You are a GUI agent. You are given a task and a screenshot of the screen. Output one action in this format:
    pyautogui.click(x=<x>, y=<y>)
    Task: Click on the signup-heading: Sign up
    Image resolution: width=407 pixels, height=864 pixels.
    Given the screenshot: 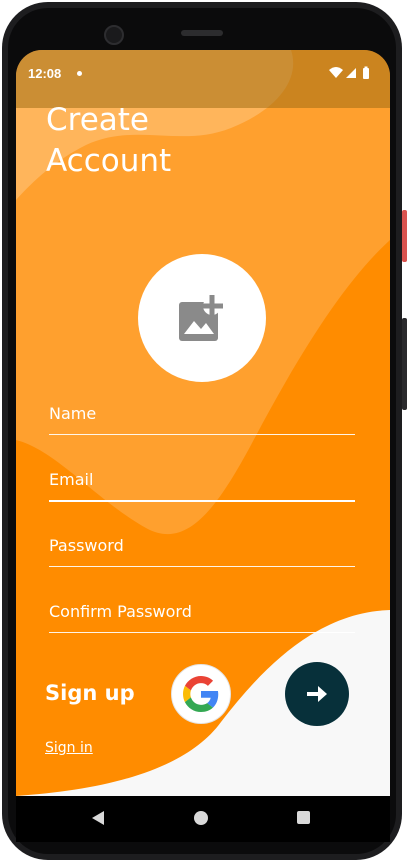 What is the action you would take?
    pyautogui.click(x=90, y=693)
    